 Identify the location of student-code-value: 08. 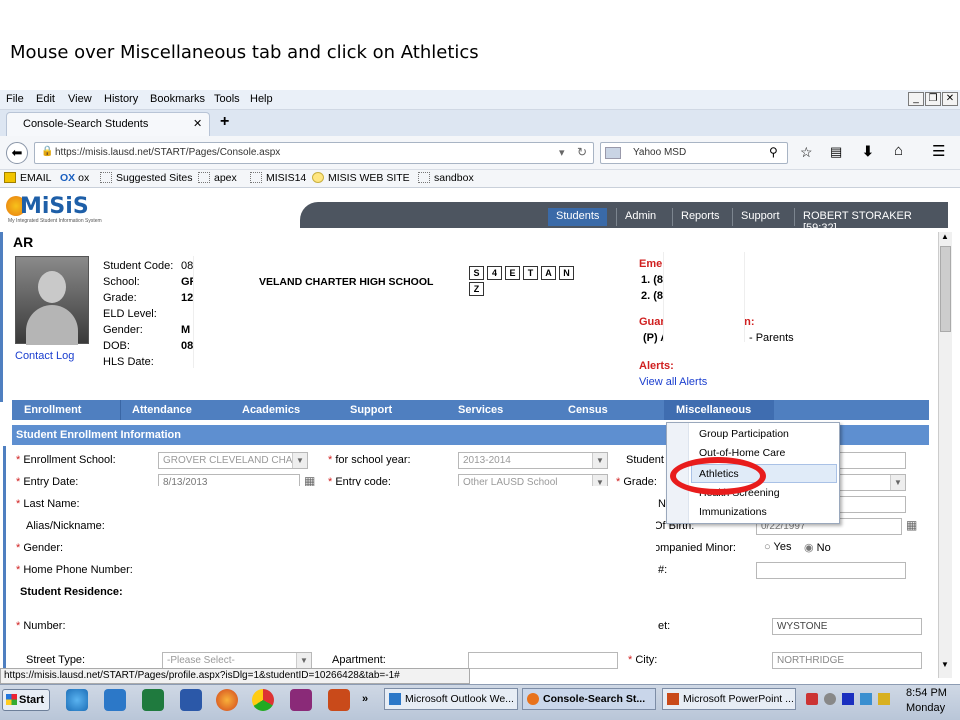
(187, 266).